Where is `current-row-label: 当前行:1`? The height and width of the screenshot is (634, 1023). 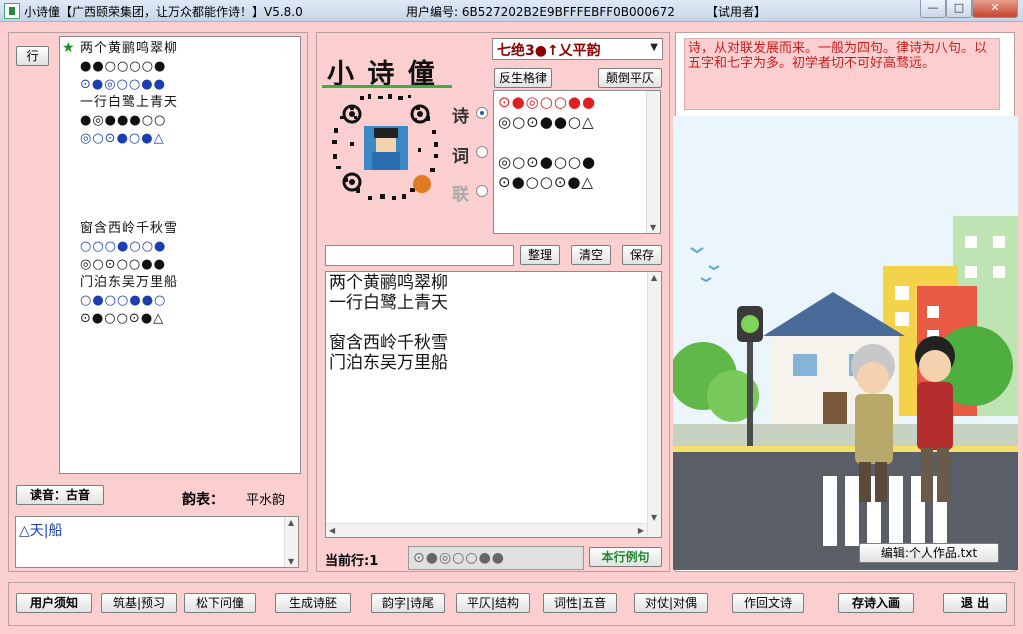
current-row-label: 当前行:1 is located at coordinates (352, 561).